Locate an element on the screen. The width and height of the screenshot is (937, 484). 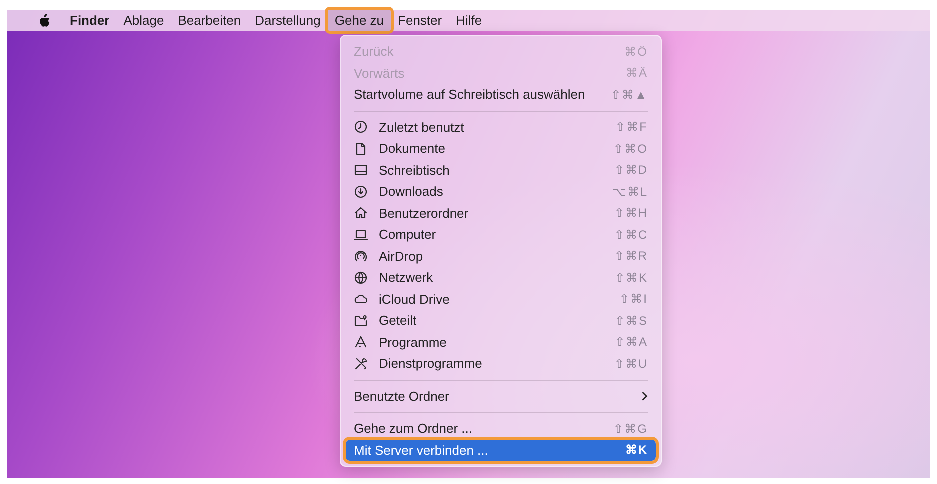
menu-item: Dokumente ⇧⌘O is located at coordinates (501, 149).